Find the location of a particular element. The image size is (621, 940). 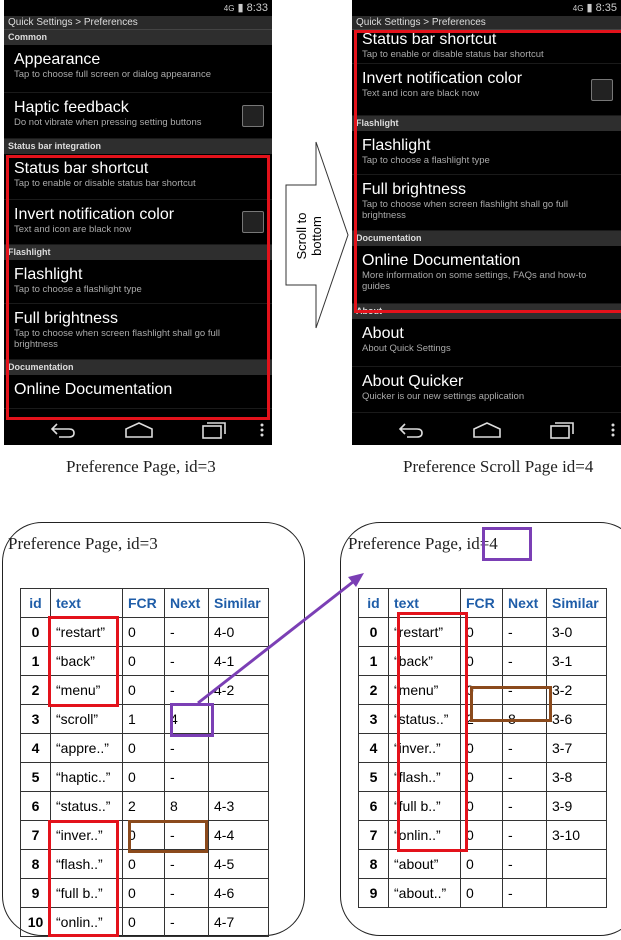

item-title: About is located at coordinates (383, 333).